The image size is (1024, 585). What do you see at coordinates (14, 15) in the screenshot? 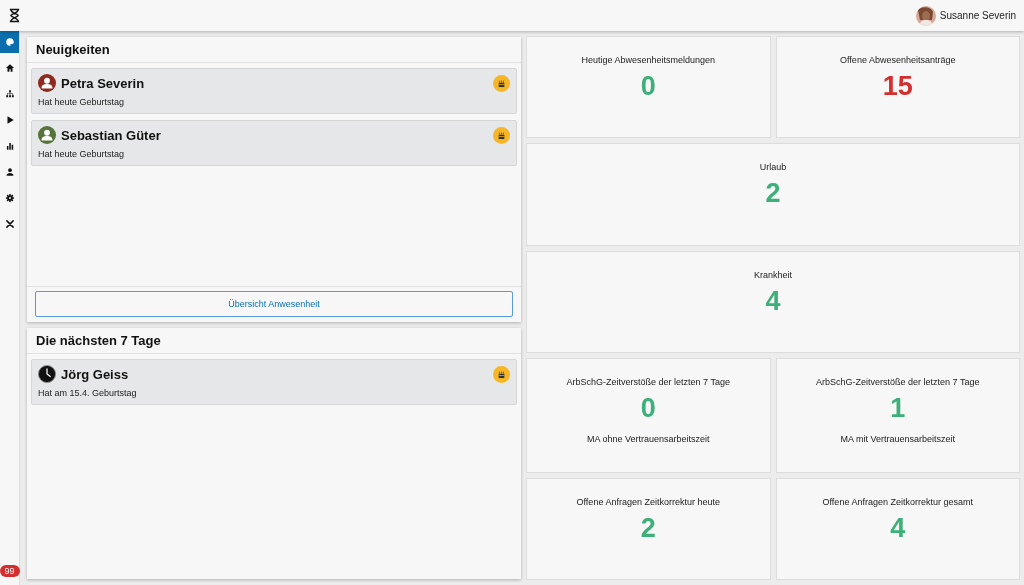
I see `hourglass-icon` at bounding box center [14, 15].